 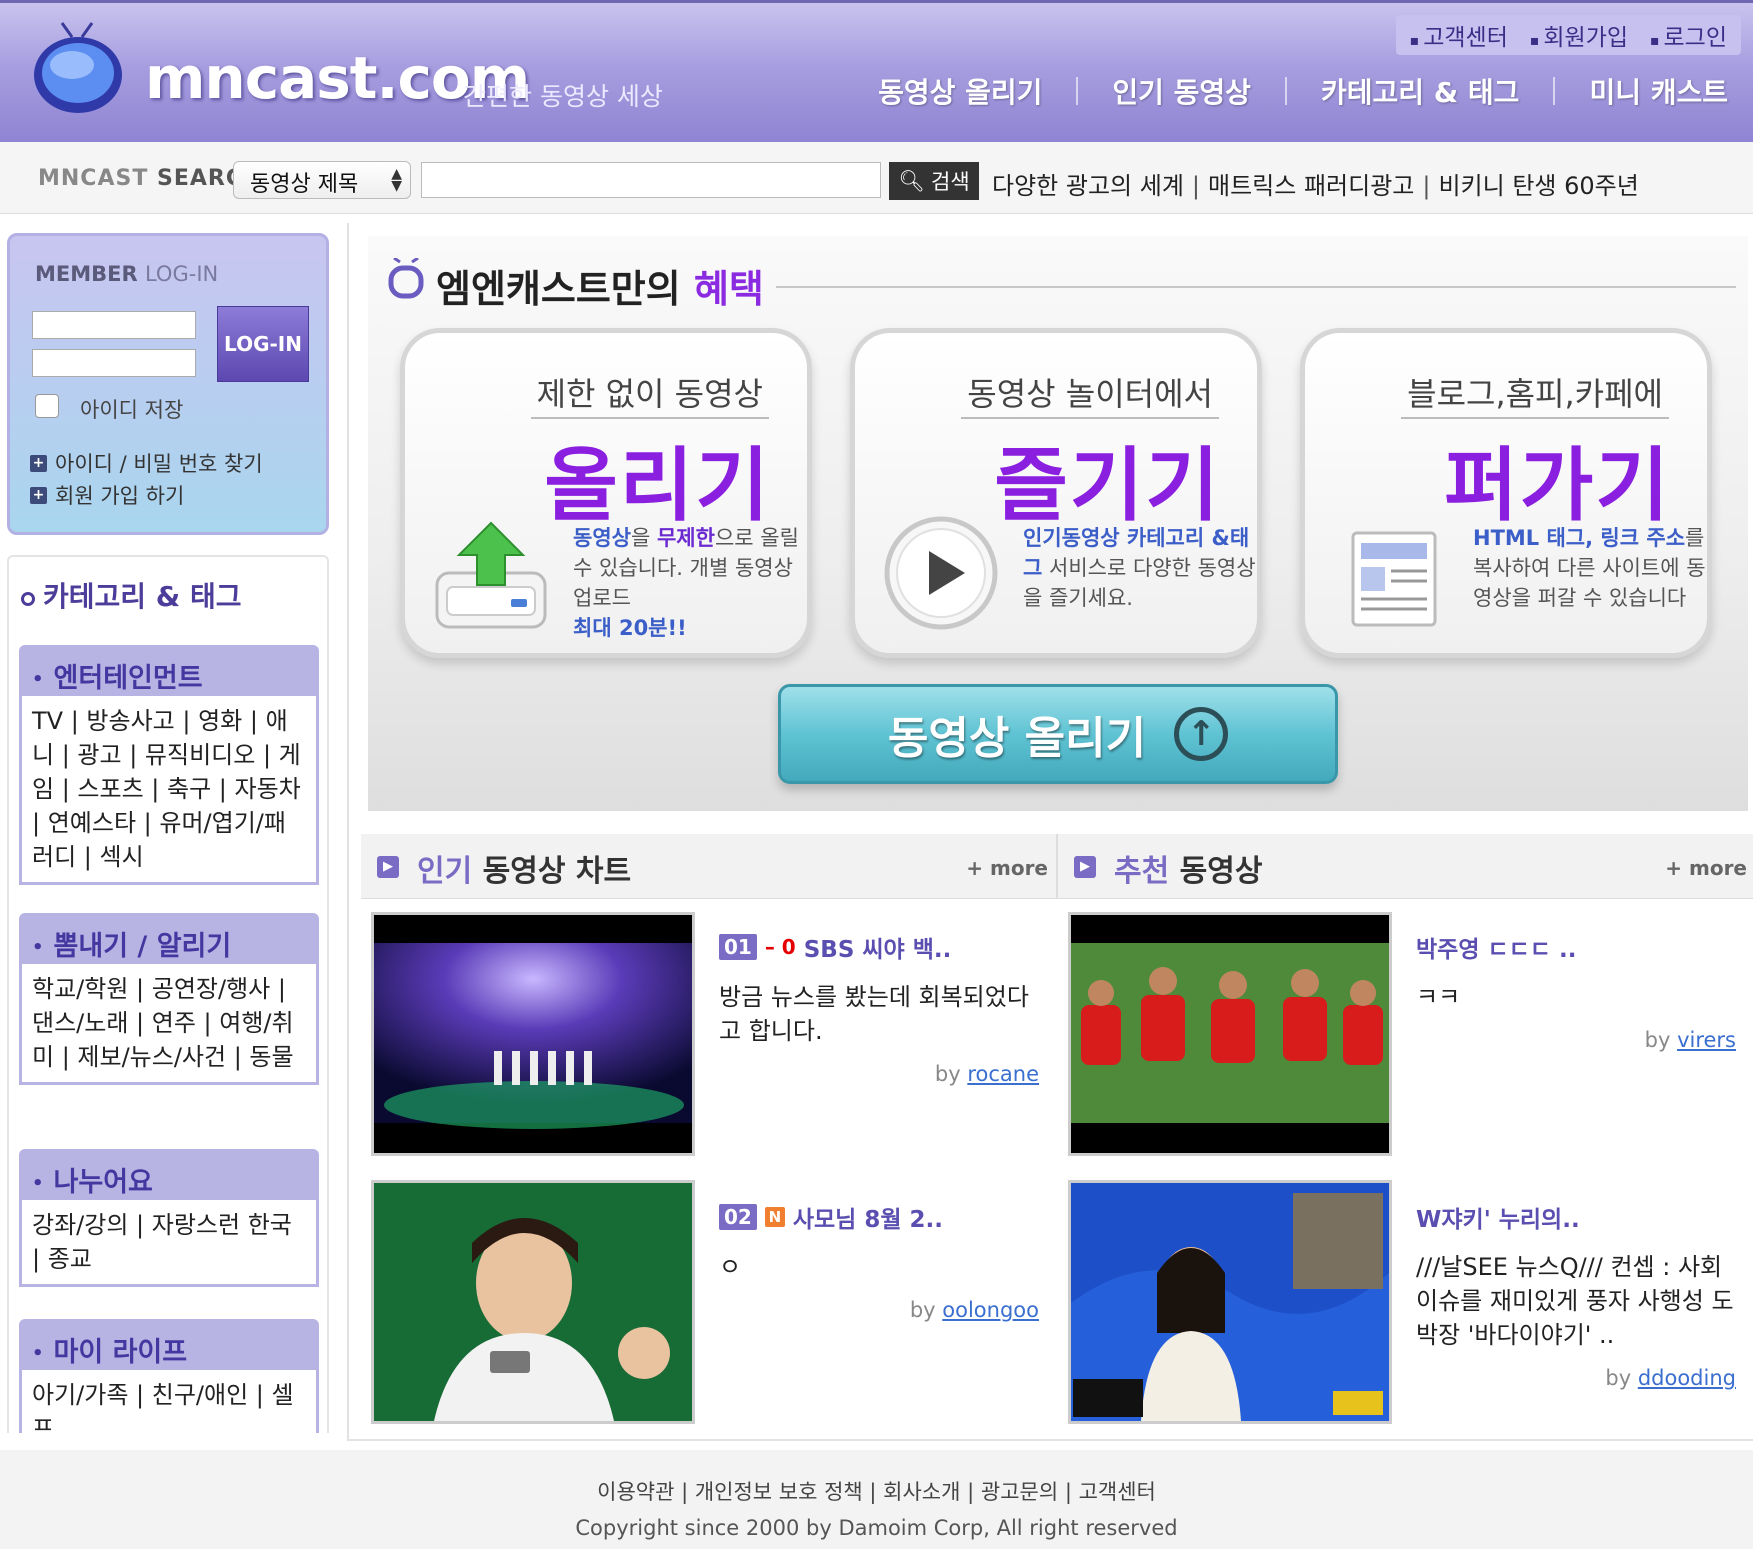 I want to click on nav-upload-video: 동영상 올리기, so click(x=960, y=91).